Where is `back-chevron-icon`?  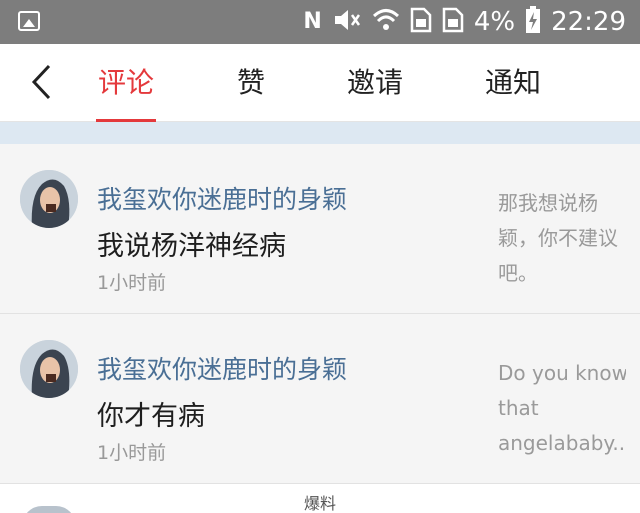 back-chevron-icon is located at coordinates (42, 82).